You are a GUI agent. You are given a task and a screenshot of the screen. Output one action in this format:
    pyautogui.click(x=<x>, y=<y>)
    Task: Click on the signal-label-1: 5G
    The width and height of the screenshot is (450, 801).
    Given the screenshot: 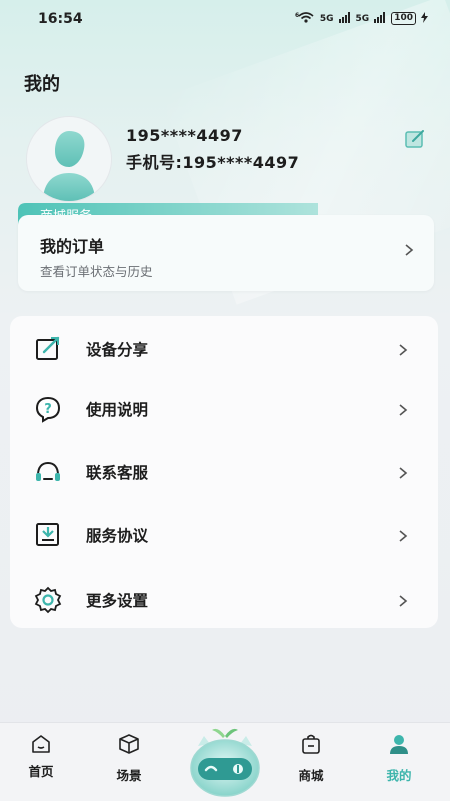 What is the action you would take?
    pyautogui.click(x=326, y=18)
    